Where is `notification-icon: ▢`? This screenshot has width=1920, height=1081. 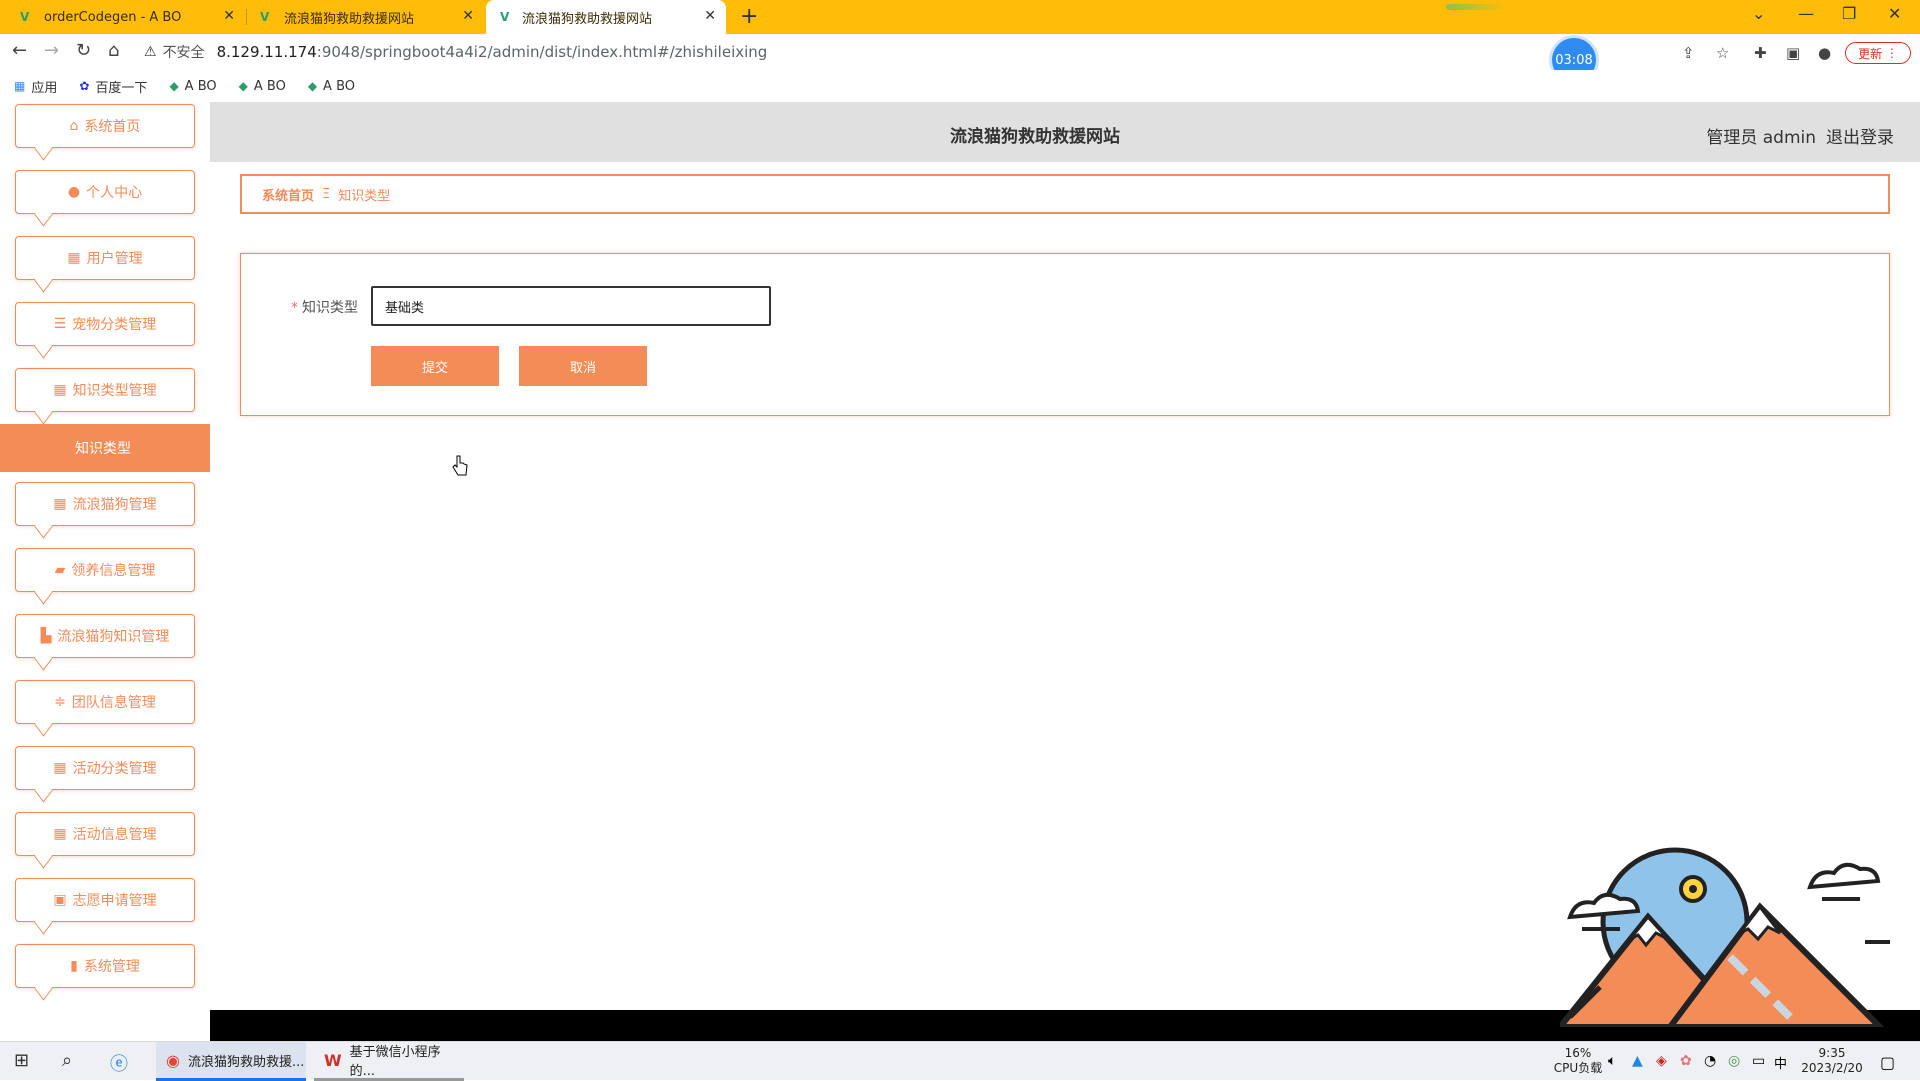
notification-icon: ▢ is located at coordinates (1887, 1062).